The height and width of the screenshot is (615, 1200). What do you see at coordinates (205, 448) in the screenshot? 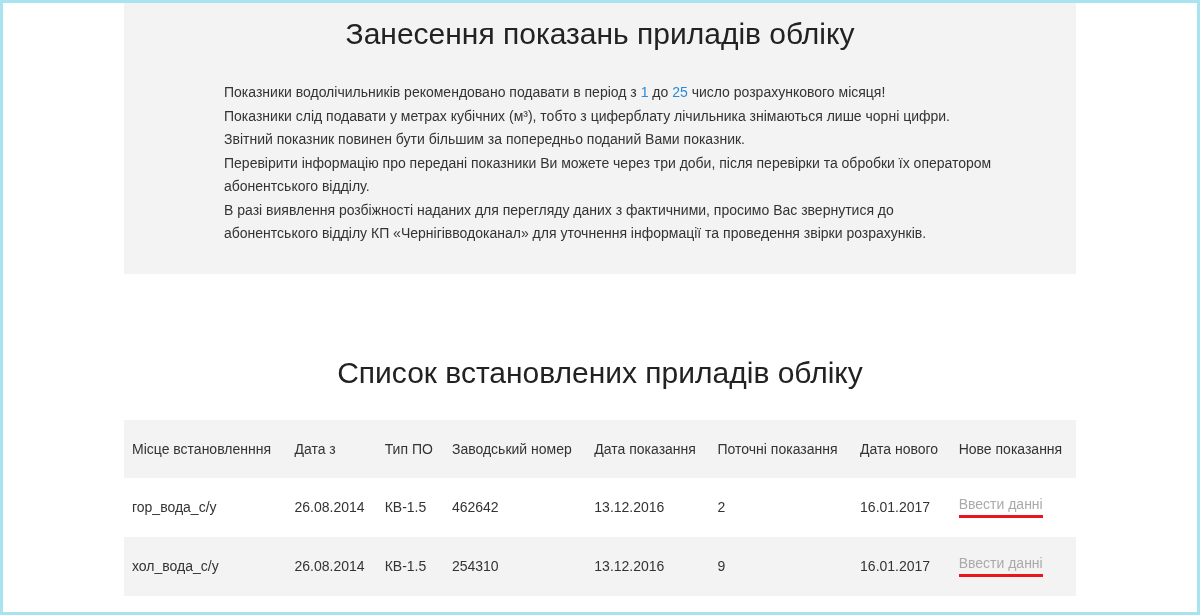
I see `column-header: Місце встановленння` at bounding box center [205, 448].